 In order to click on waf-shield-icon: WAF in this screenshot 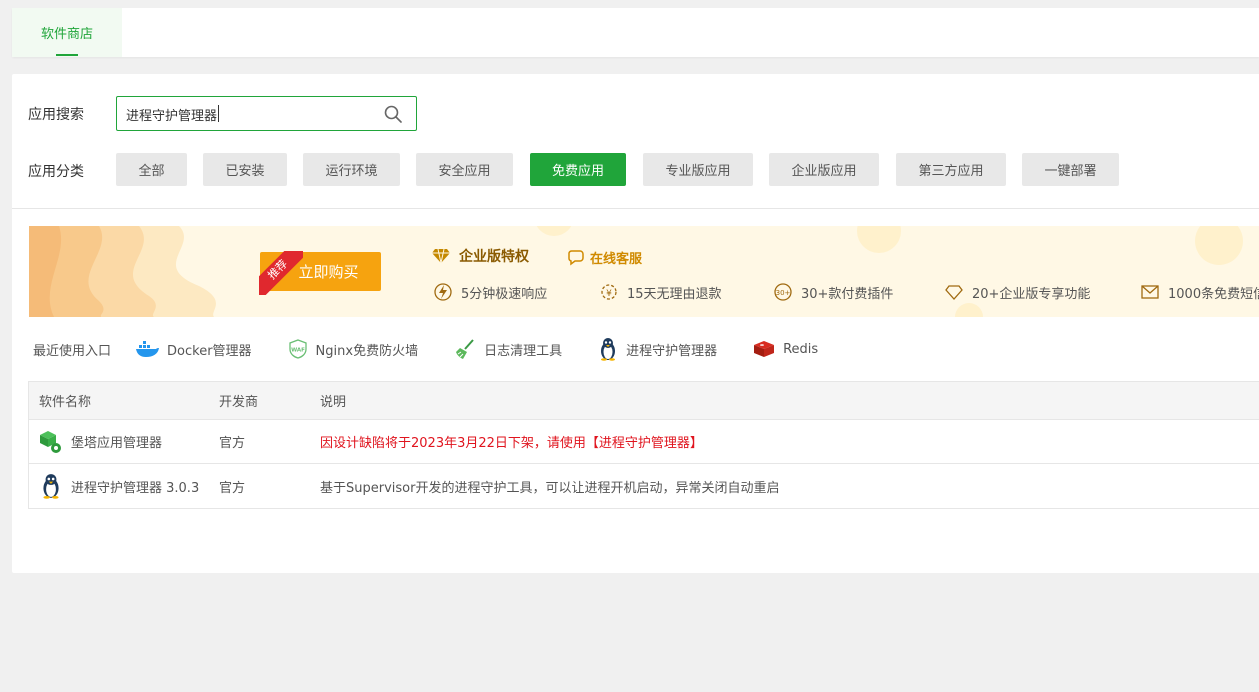, I will do `click(297, 349)`.